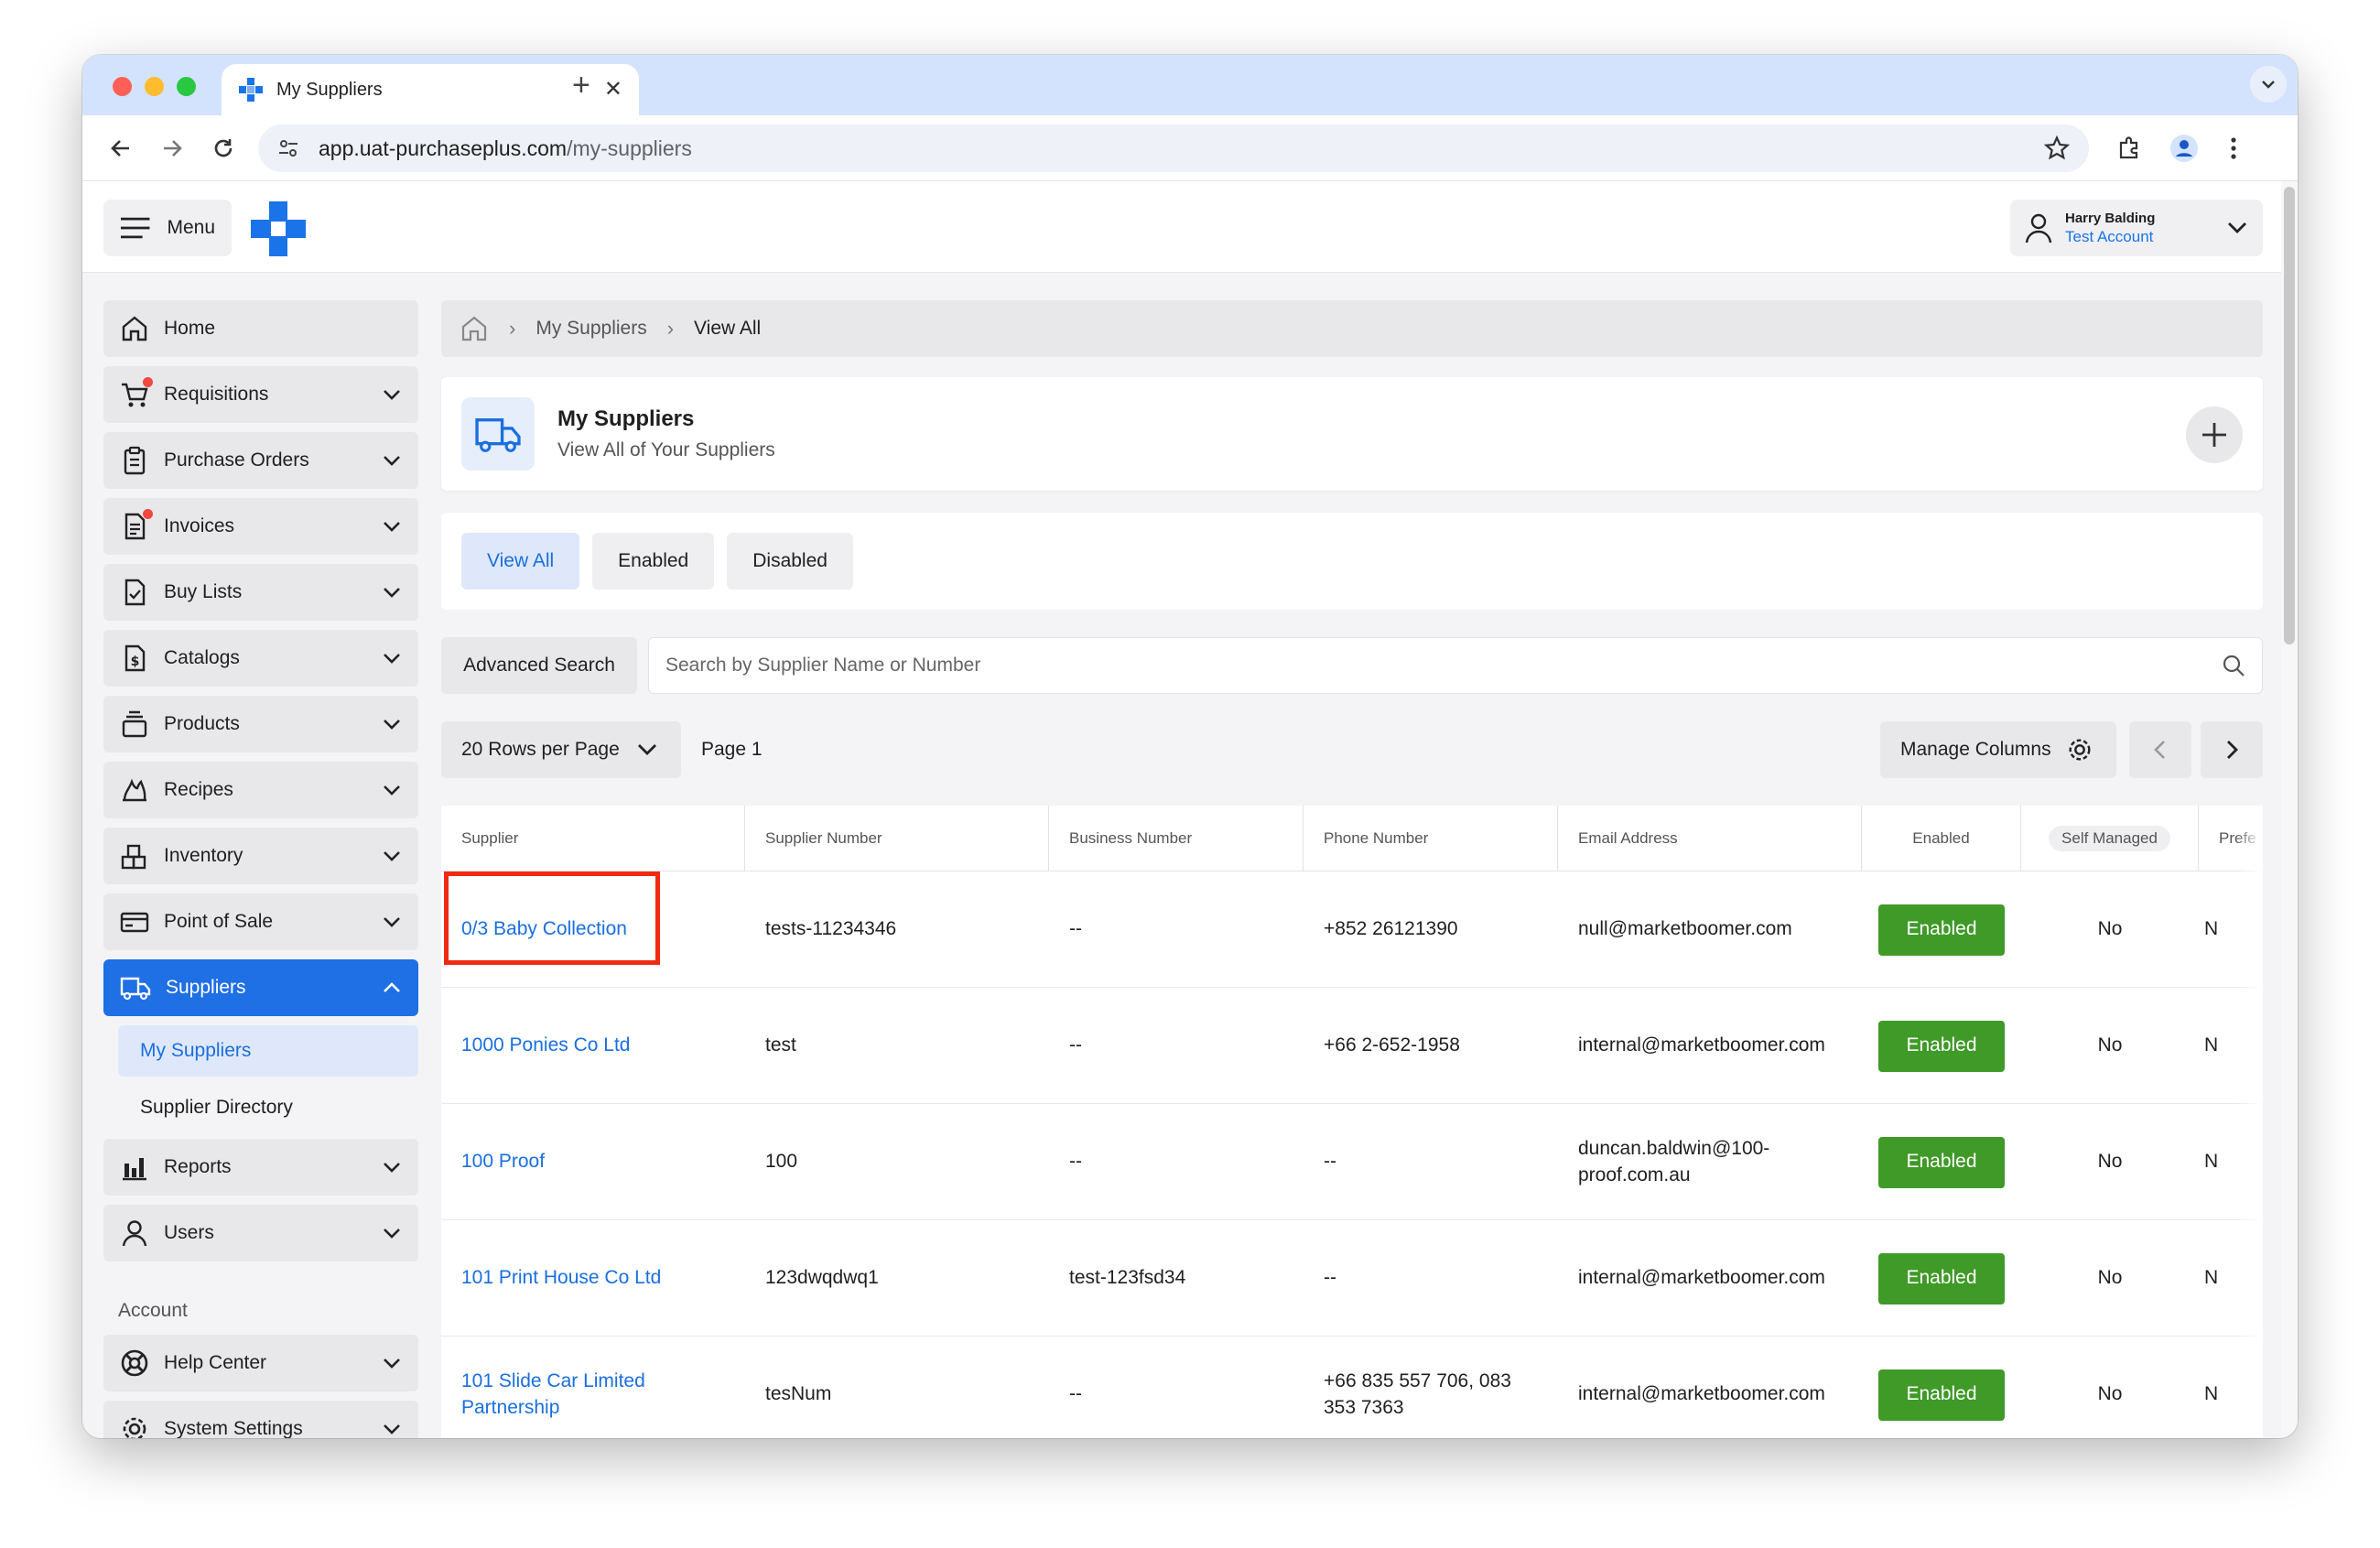 The image size is (2380, 1548). What do you see at coordinates (581, 85) in the screenshot?
I see `new-tab-icon: +` at bounding box center [581, 85].